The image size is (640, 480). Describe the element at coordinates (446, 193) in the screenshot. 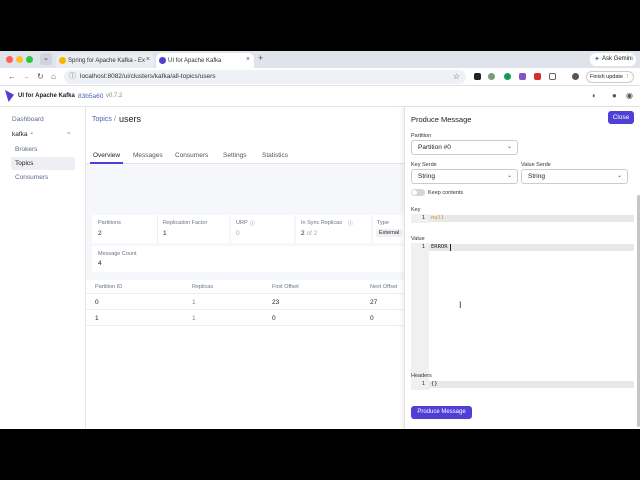

I see `keep-contents-label: Keep contents` at that location.